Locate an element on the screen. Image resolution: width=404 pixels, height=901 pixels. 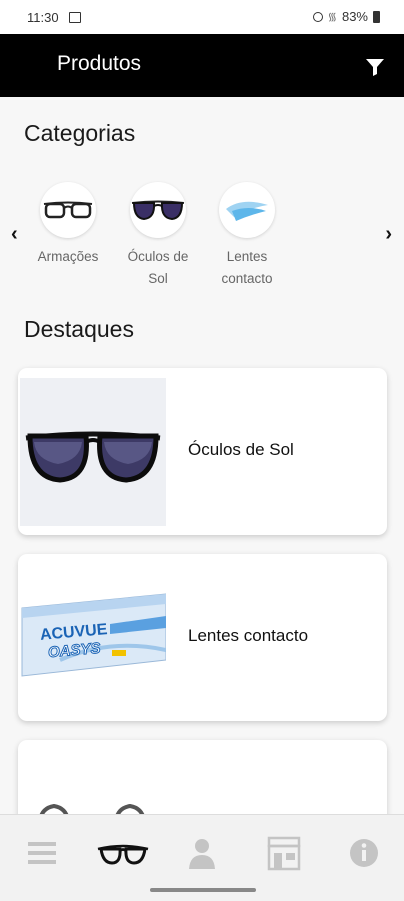
sunglasses-image is located at coordinates (93, 452).